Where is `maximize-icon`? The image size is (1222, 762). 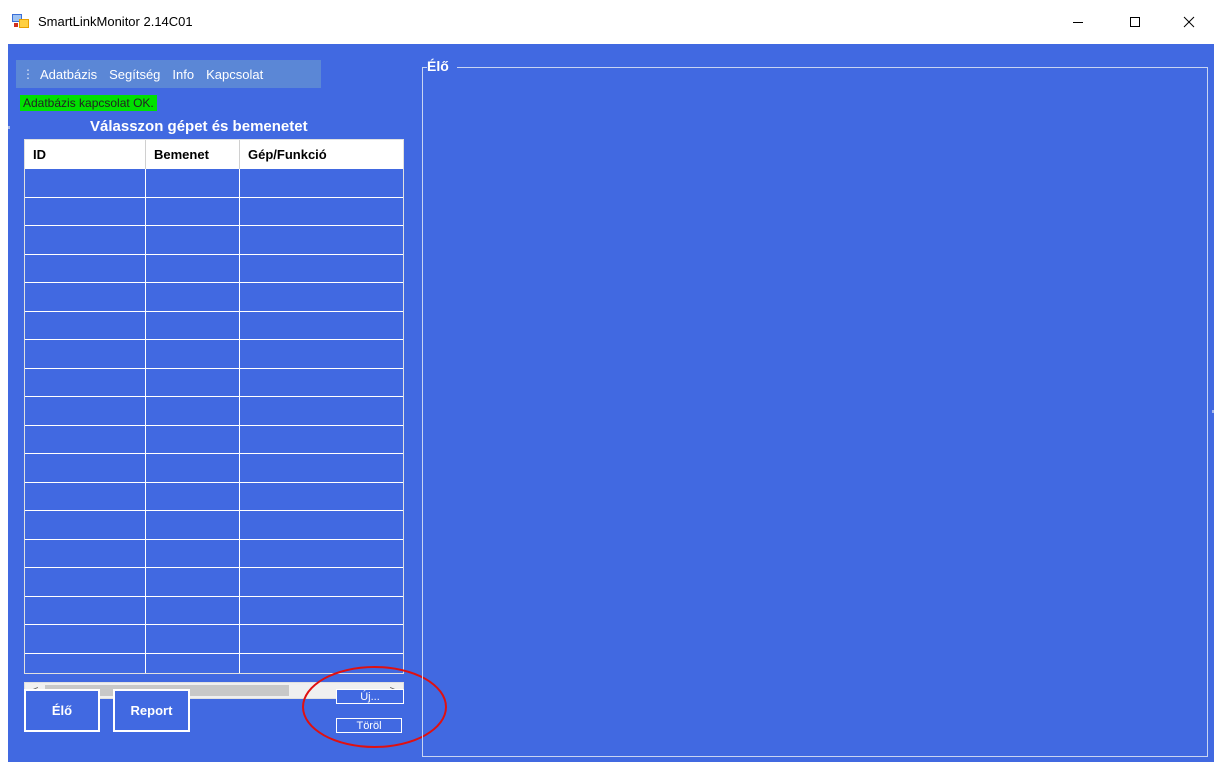
maximize-icon is located at coordinates (1135, 22).